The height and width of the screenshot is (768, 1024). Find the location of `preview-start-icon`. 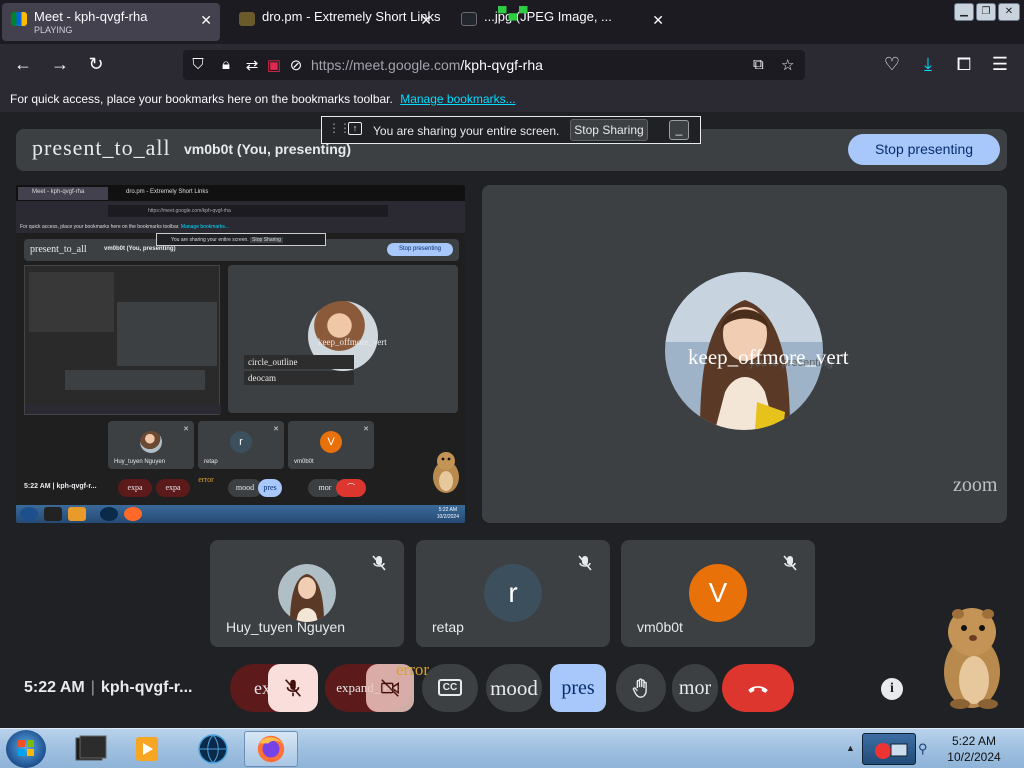

preview-start-icon is located at coordinates (29, 514).